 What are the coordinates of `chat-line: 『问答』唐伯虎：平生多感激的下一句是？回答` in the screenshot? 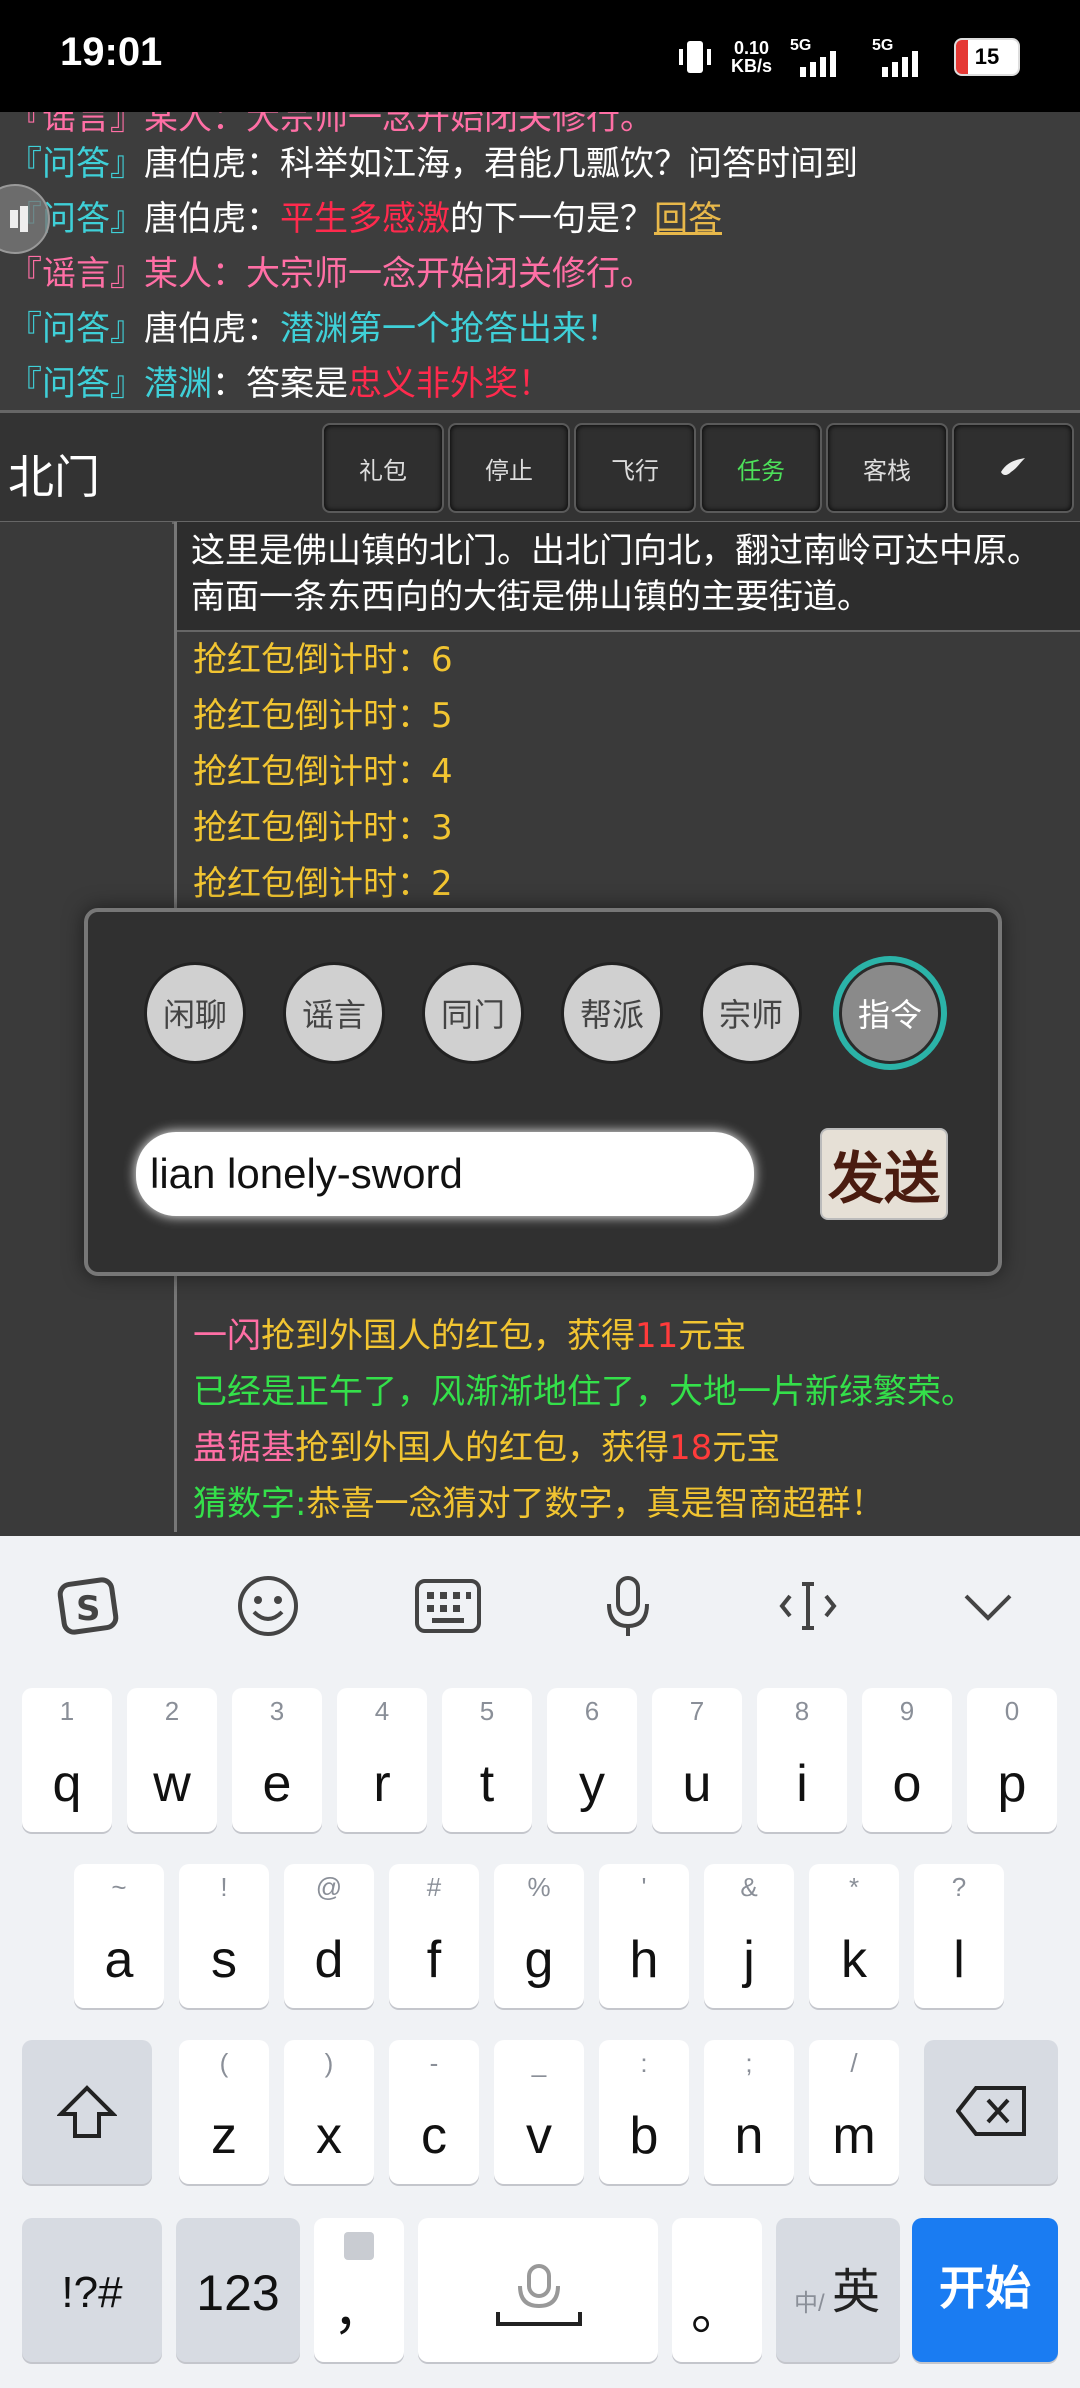 It's located at (365, 219).